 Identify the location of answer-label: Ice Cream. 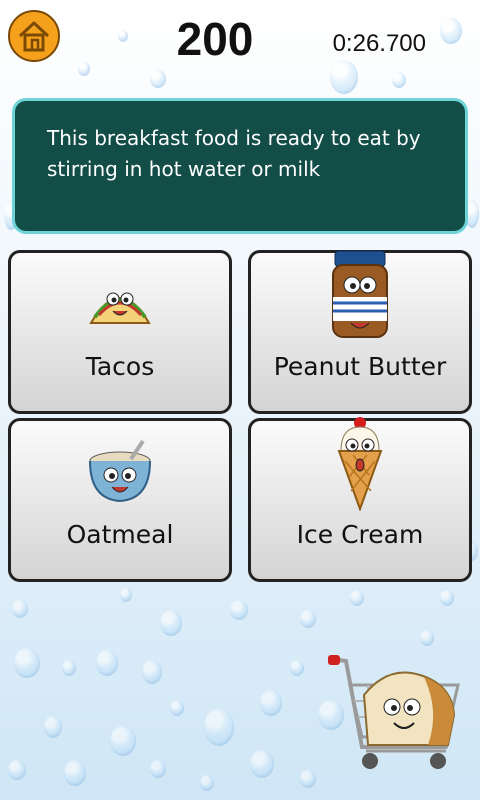
(360, 534).